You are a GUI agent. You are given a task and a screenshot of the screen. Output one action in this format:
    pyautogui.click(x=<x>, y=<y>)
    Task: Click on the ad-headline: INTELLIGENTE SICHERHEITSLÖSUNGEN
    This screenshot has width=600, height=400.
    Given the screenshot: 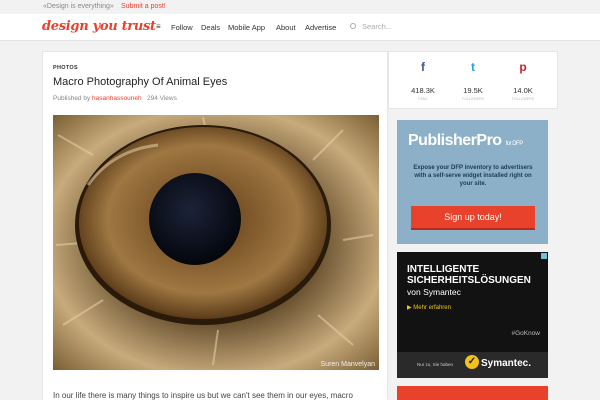 What is the action you would take?
    pyautogui.click(x=469, y=275)
    